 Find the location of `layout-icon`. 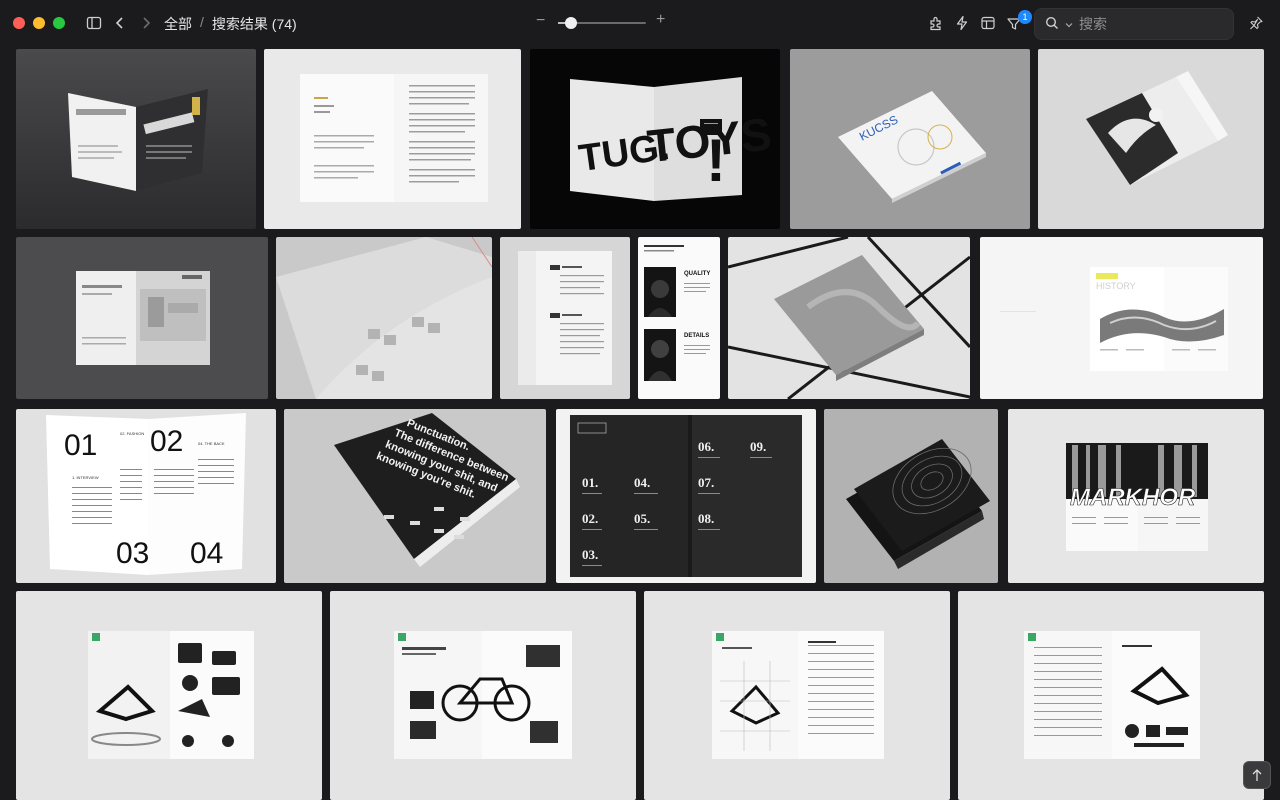

layout-icon is located at coordinates (988, 23).